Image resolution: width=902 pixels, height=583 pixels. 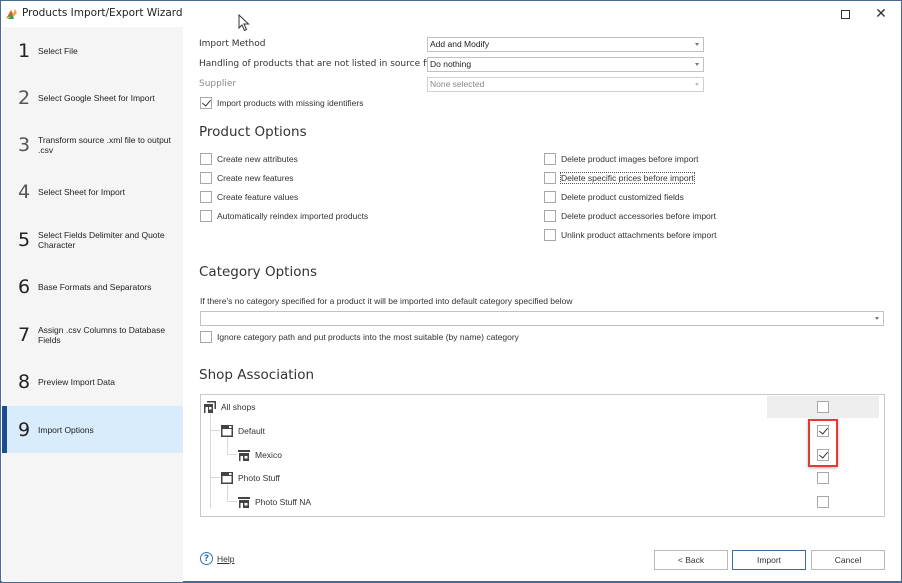 I want to click on close-button: ✕, so click(x=881, y=14).